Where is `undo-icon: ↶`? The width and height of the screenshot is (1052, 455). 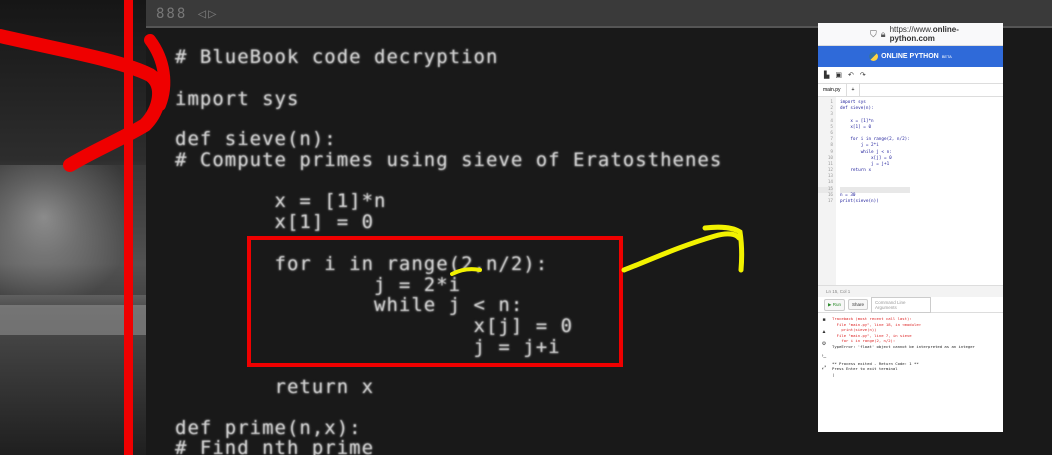 undo-icon: ↶ is located at coordinates (851, 75).